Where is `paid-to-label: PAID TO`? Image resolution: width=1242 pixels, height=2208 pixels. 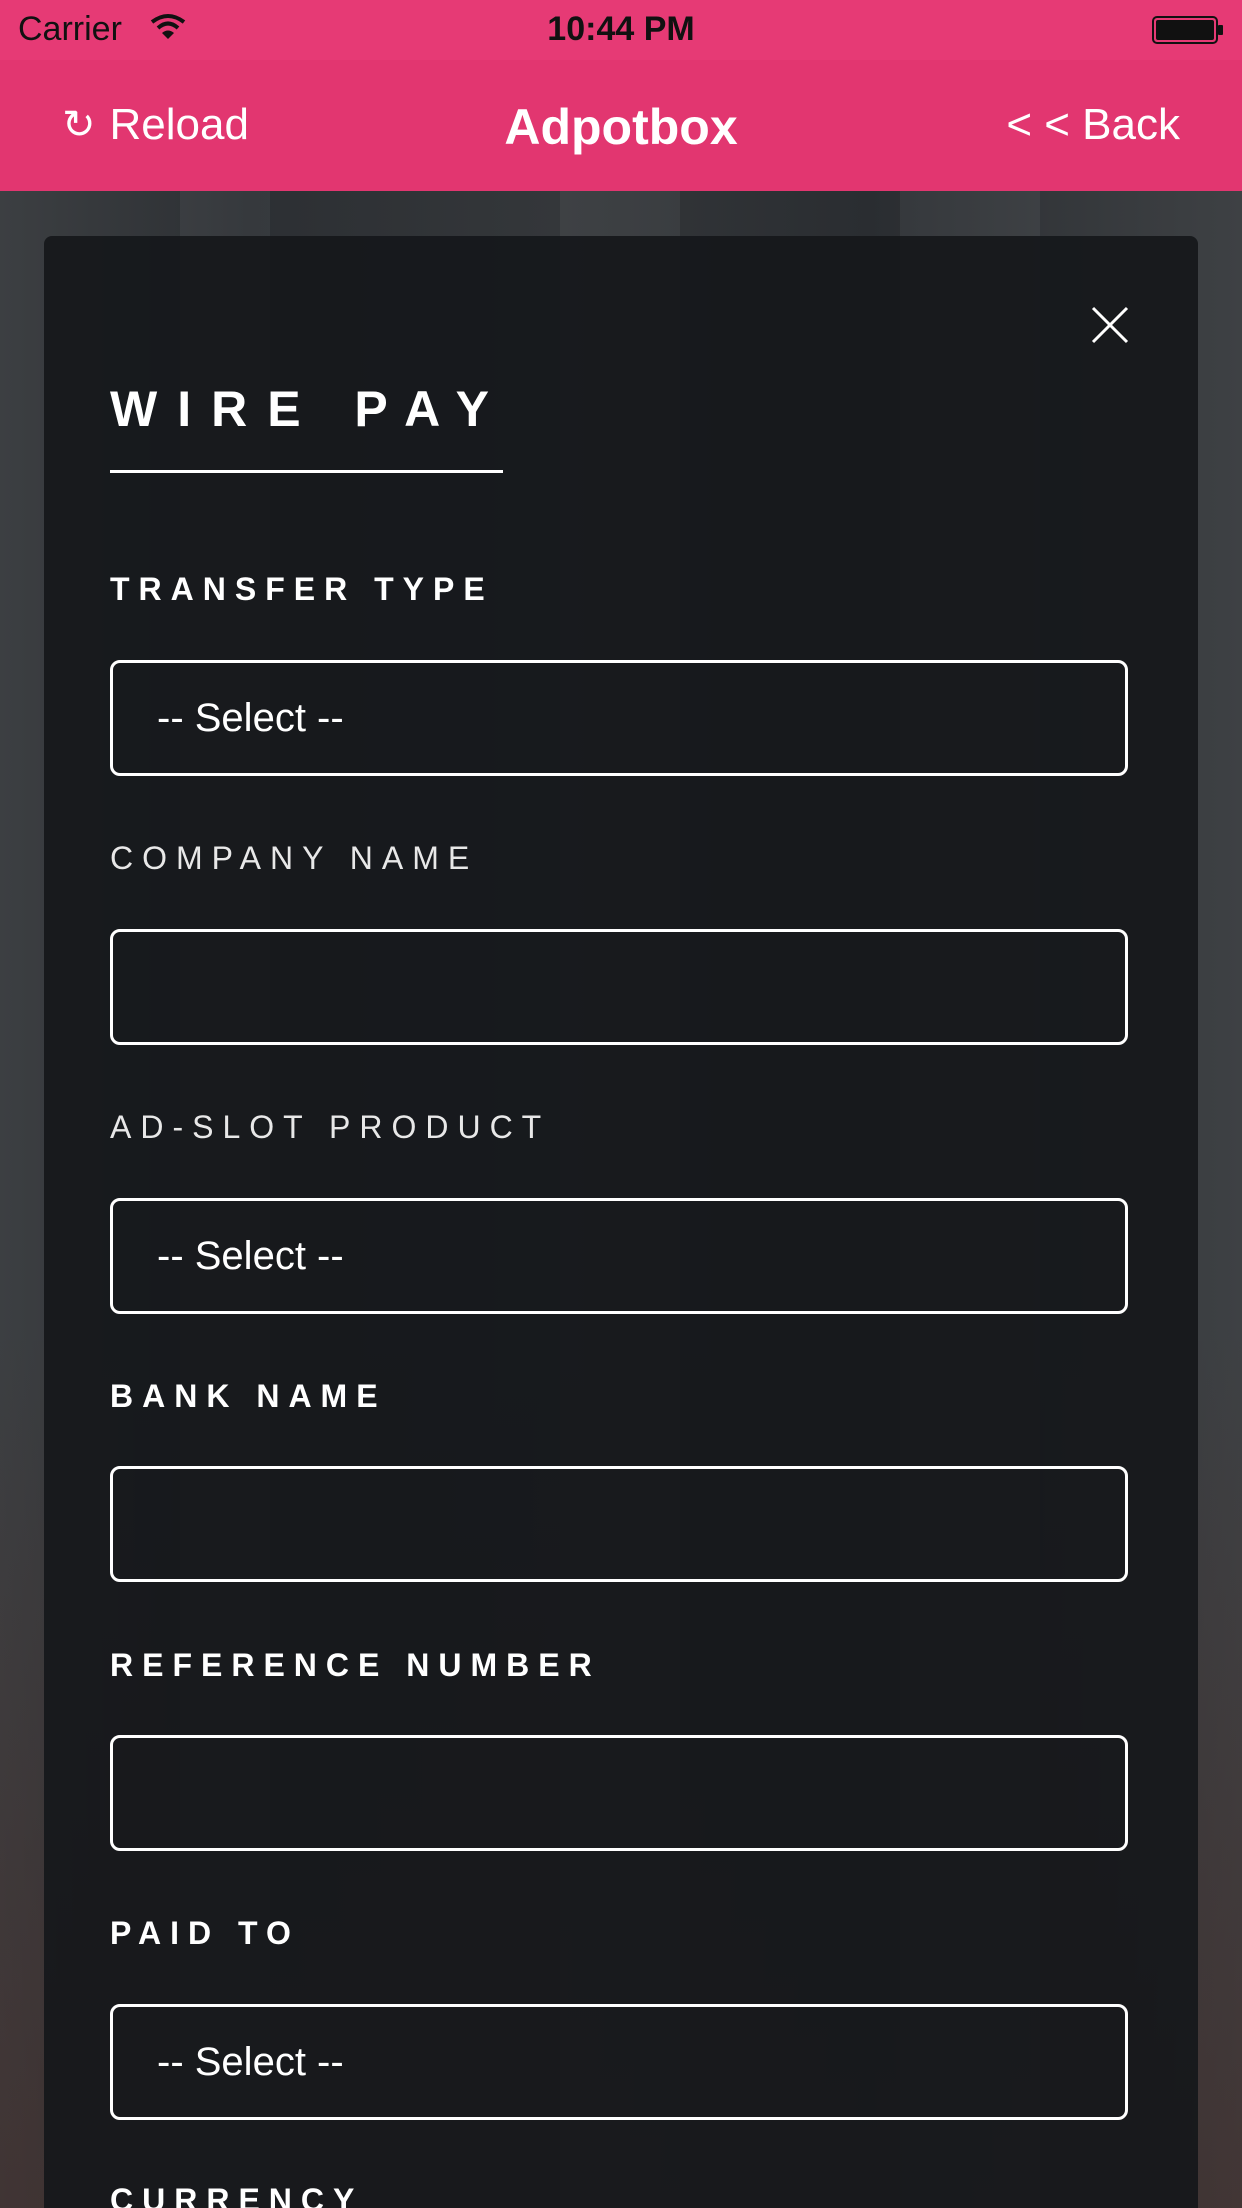 paid-to-label: PAID TO is located at coordinates (205, 1933).